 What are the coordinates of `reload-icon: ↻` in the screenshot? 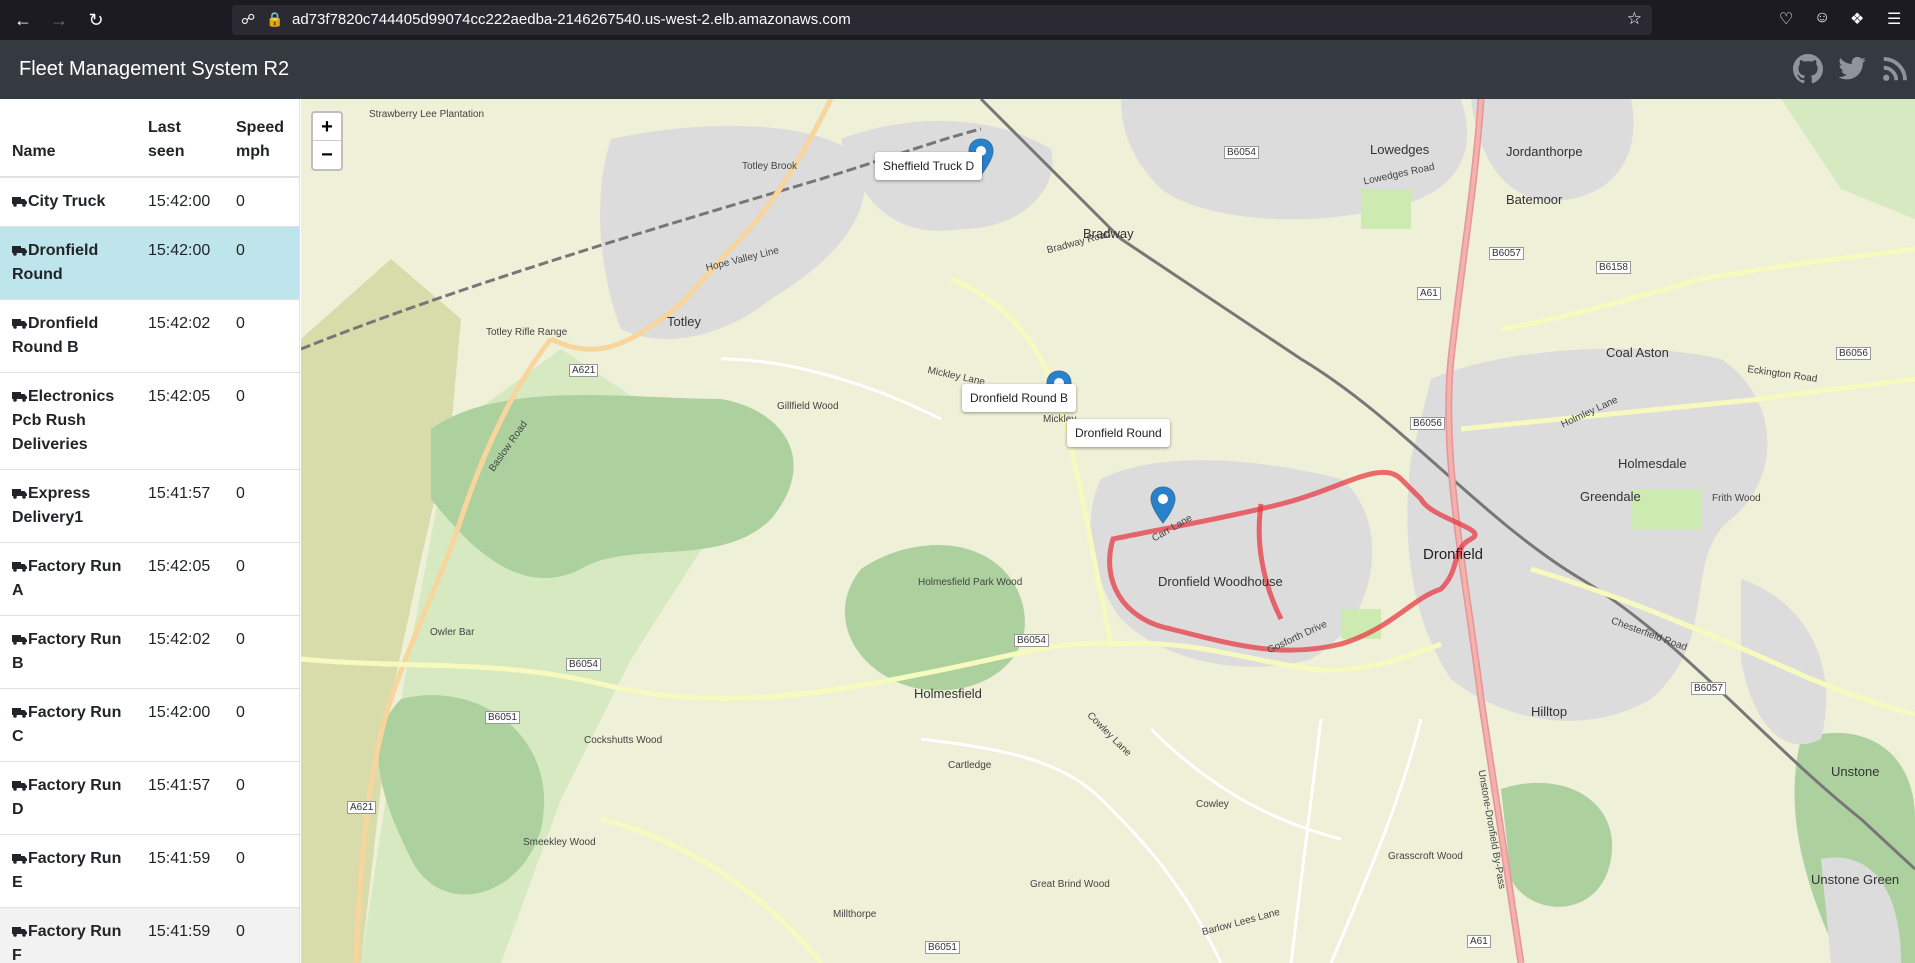 It's located at (96, 20).